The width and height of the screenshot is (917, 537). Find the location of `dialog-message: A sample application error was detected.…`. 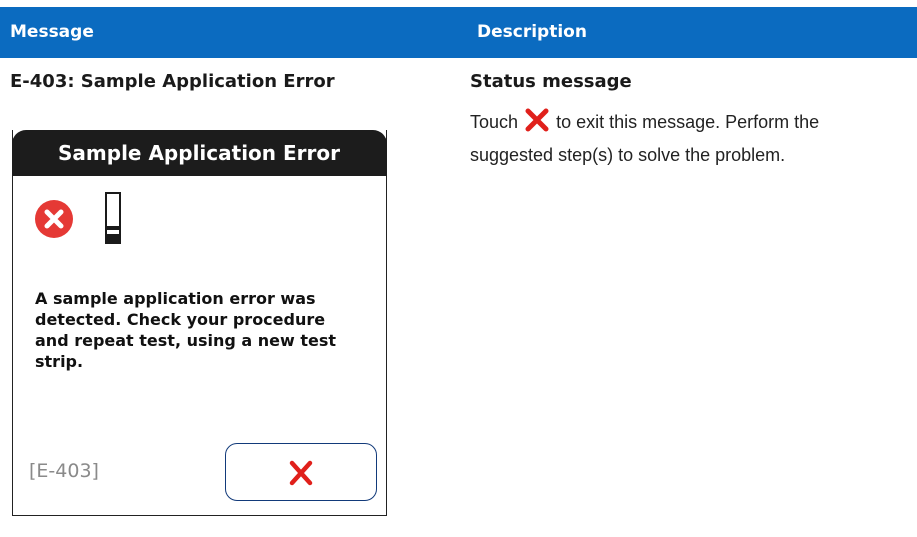

dialog-message: A sample application error was detected.… is located at coordinates (186, 330).